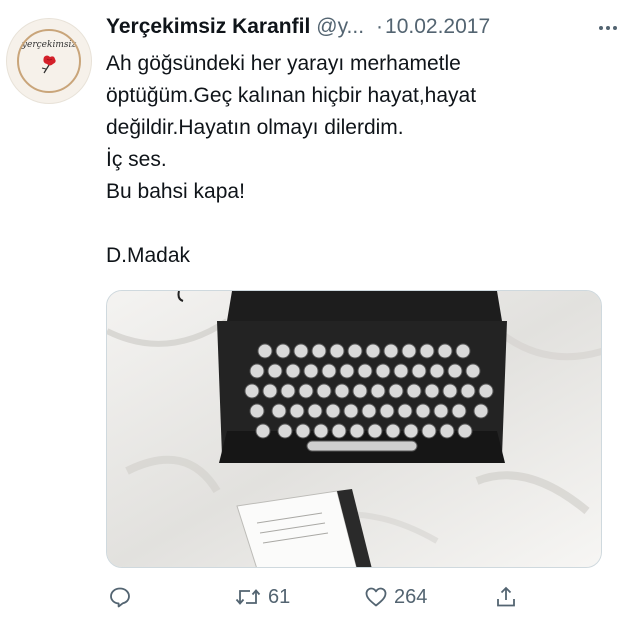 This screenshot has width=632, height=630. I want to click on tweet-line: öptüğüm.Geç kalınan hiçbir hayat,hayat, so click(291, 95).